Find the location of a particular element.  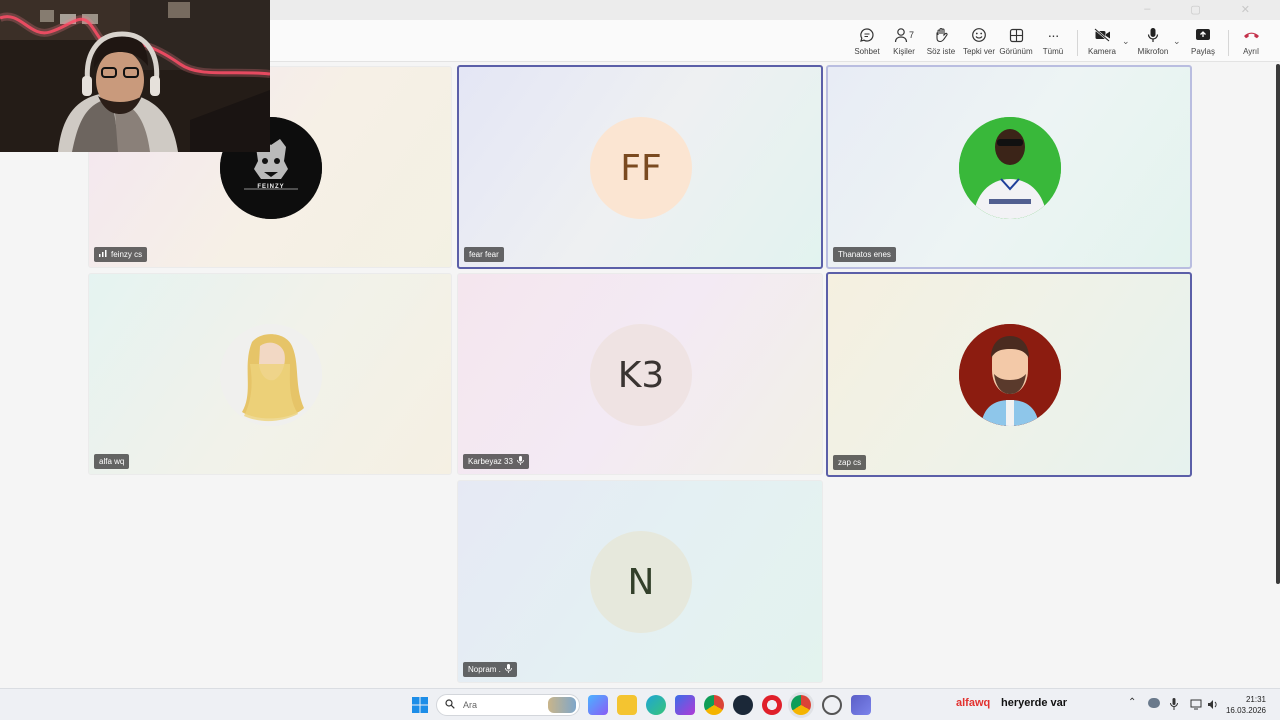

tray-mic-icon is located at coordinates (1174, 706).